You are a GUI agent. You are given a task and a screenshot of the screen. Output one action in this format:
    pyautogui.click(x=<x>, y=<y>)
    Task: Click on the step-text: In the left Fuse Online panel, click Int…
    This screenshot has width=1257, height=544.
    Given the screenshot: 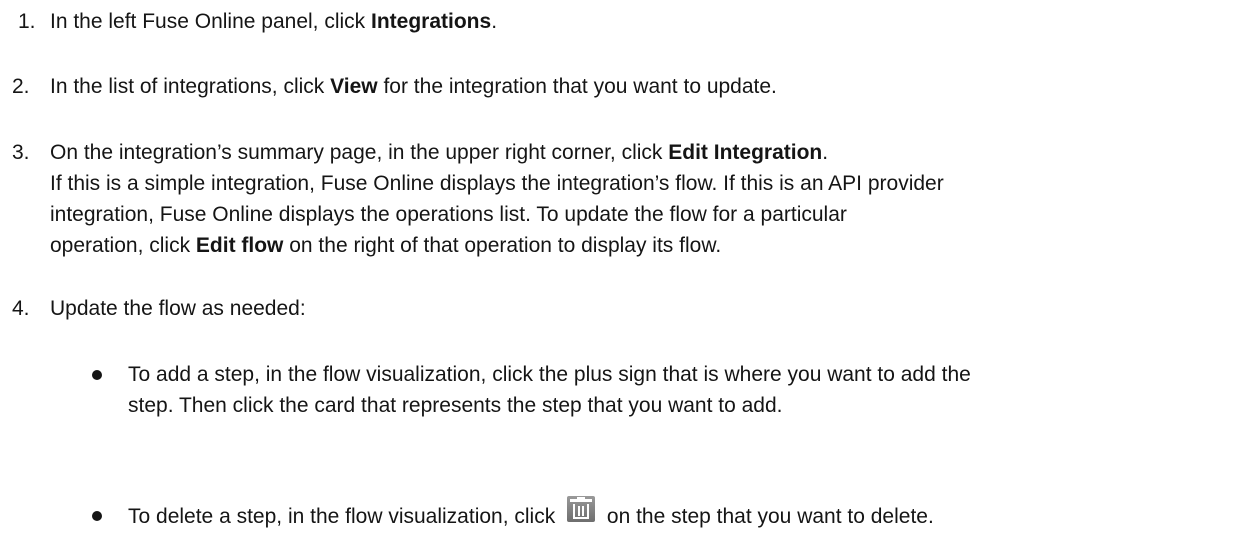 What is the action you would take?
    pyautogui.click(x=274, y=21)
    